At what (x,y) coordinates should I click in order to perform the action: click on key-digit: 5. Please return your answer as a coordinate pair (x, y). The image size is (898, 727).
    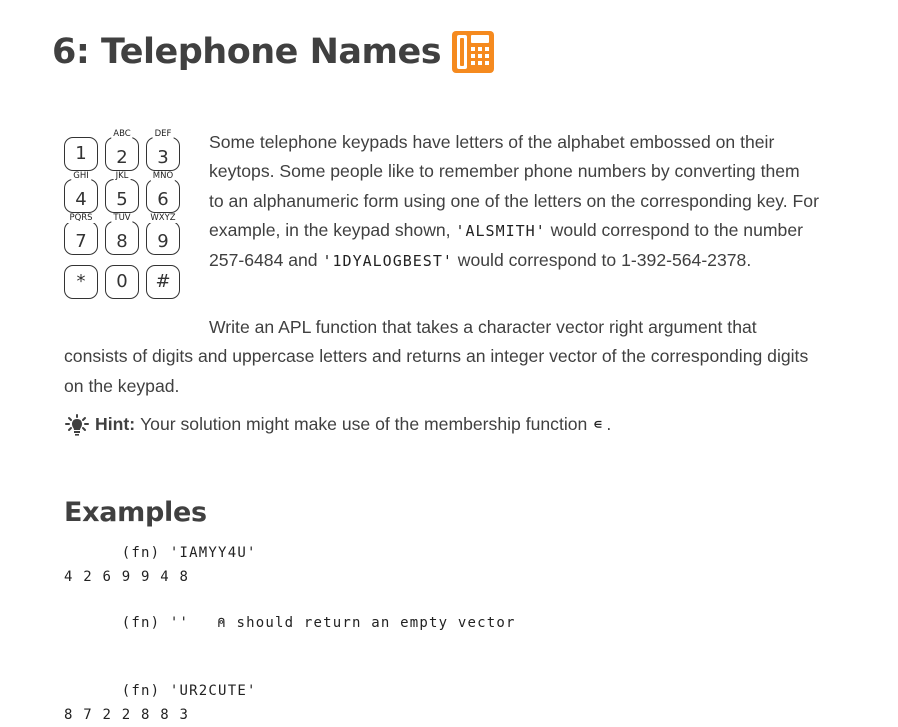
    Looking at the image, I should click on (122, 199).